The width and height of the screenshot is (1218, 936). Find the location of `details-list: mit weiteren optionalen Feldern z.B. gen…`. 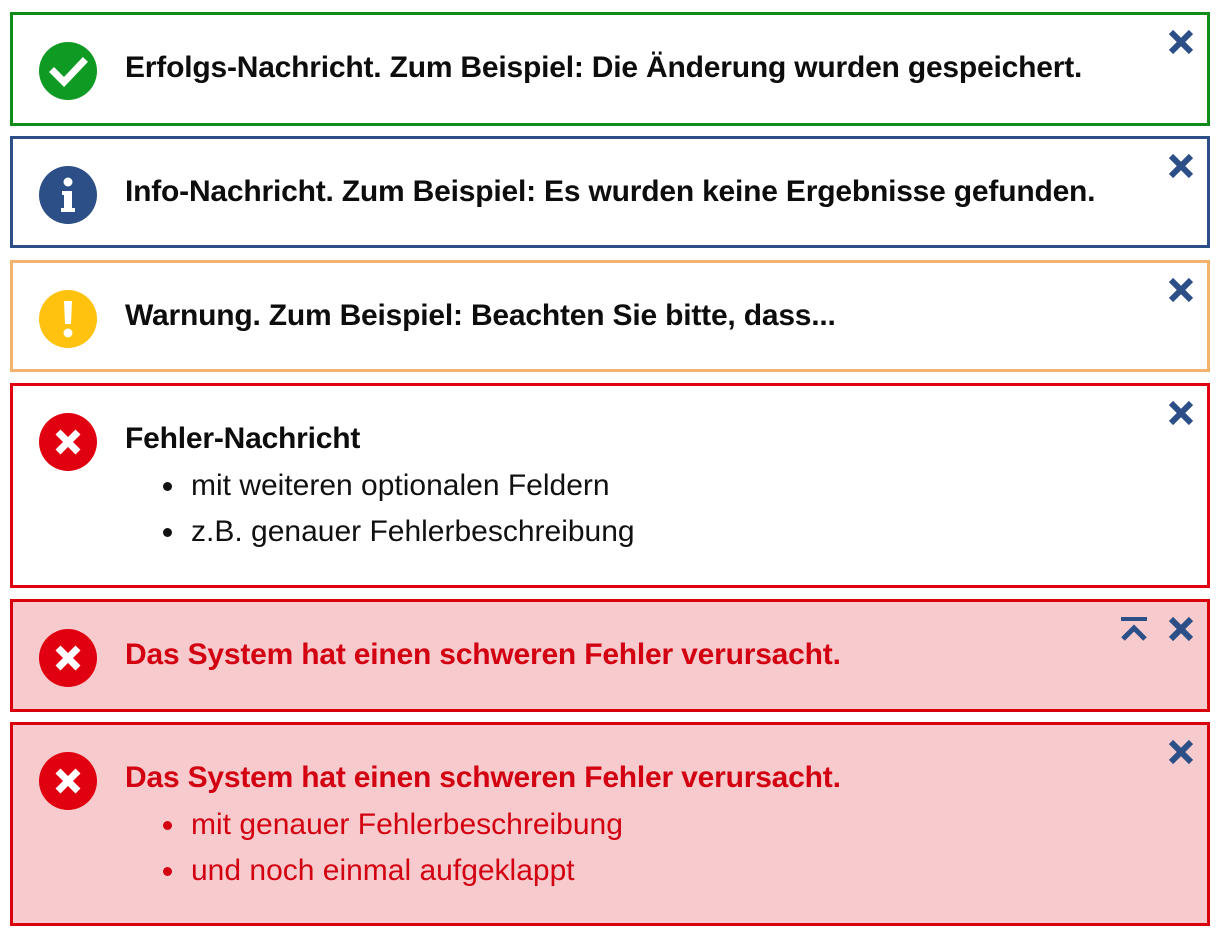

details-list: mit weiteren optionalen Feldern z.B. gen… is located at coordinates (399, 514).